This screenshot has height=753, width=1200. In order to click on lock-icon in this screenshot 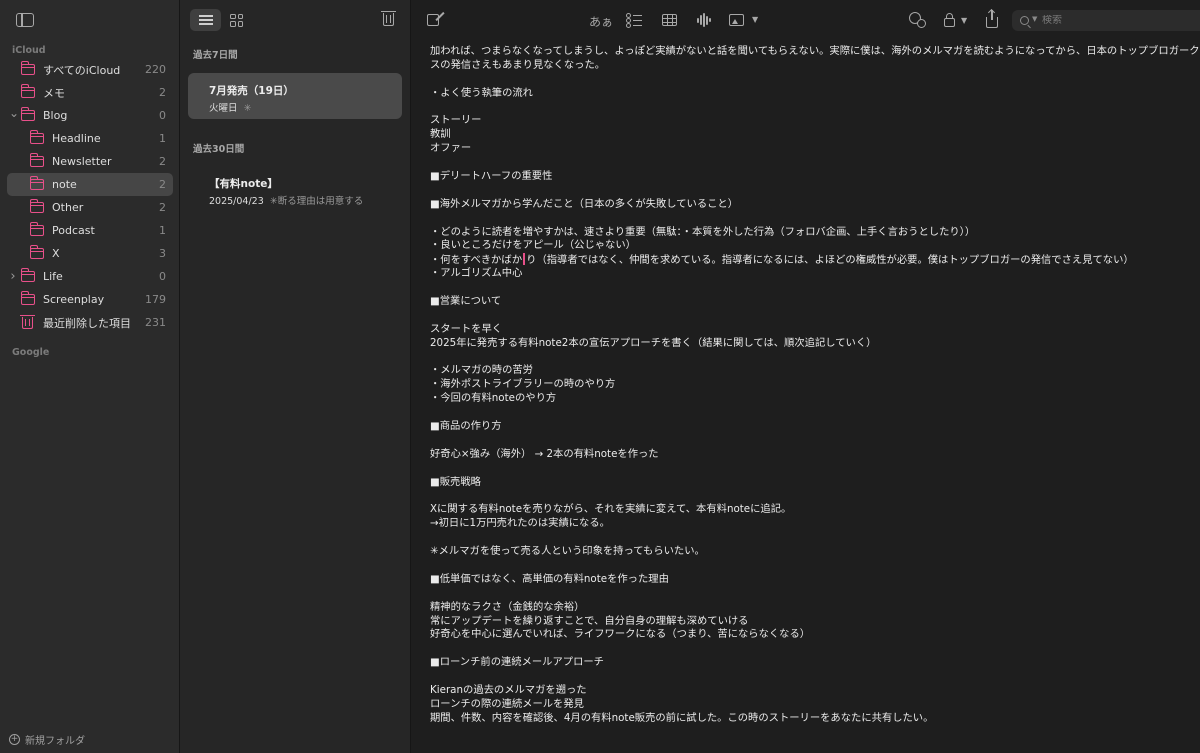, I will do `click(949, 20)`.